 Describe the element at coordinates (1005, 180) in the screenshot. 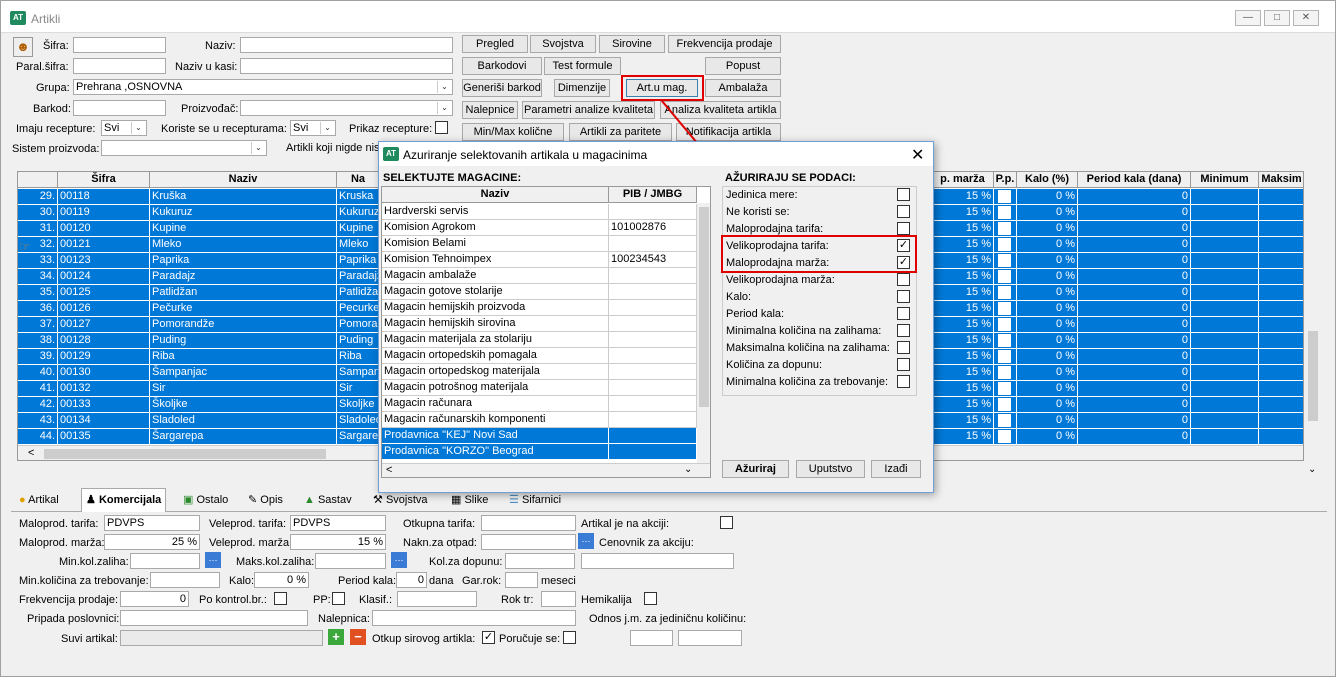

I see `grid-header-pp: P.p.` at that location.